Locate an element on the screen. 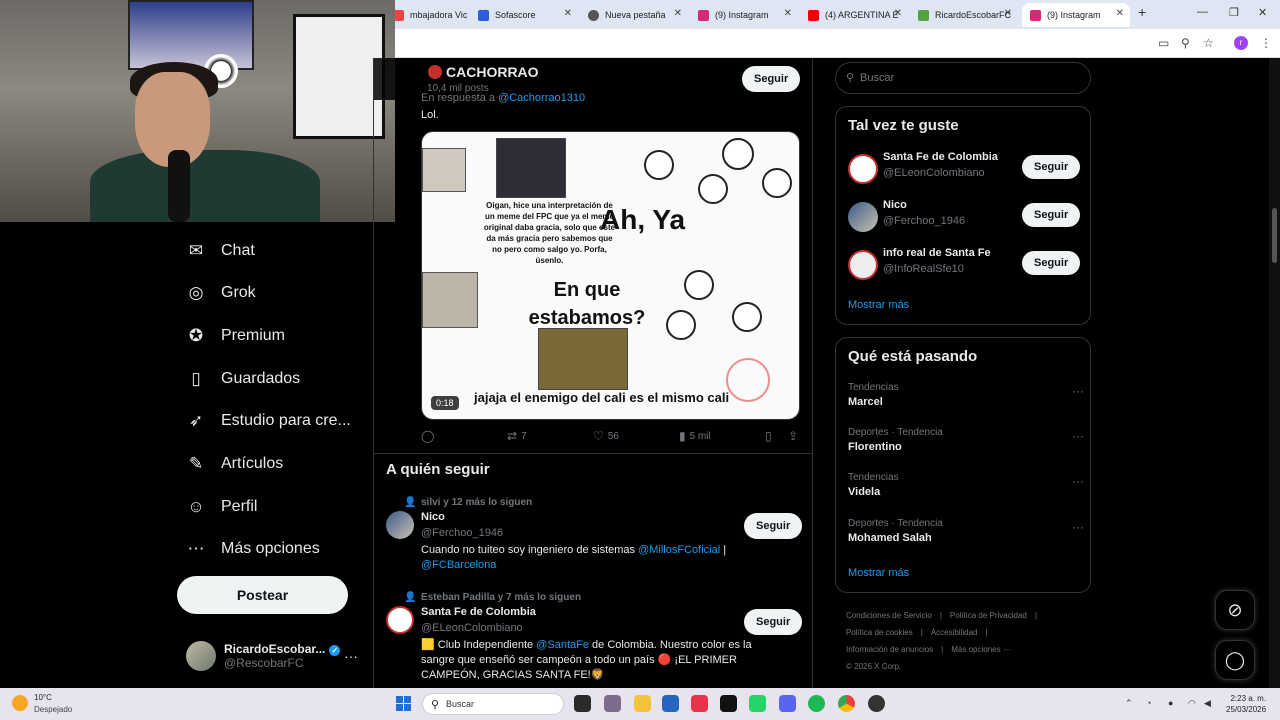 The height and width of the screenshot is (720, 1280). discord-icon is located at coordinates (787, 703).